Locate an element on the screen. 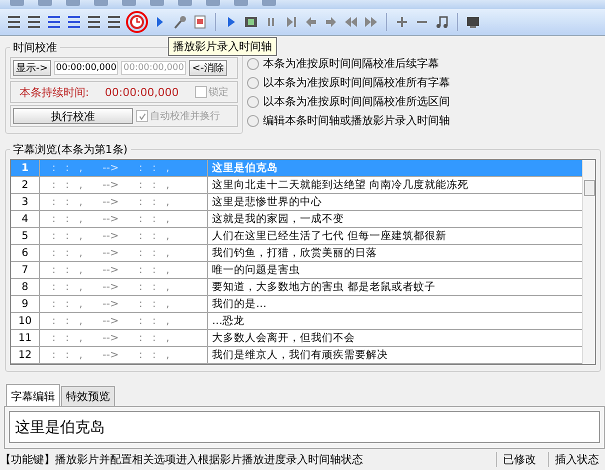 This screenshot has height=470, width=605. subtitle-text: 大多数人会离开，但我们不会 is located at coordinates (283, 338).